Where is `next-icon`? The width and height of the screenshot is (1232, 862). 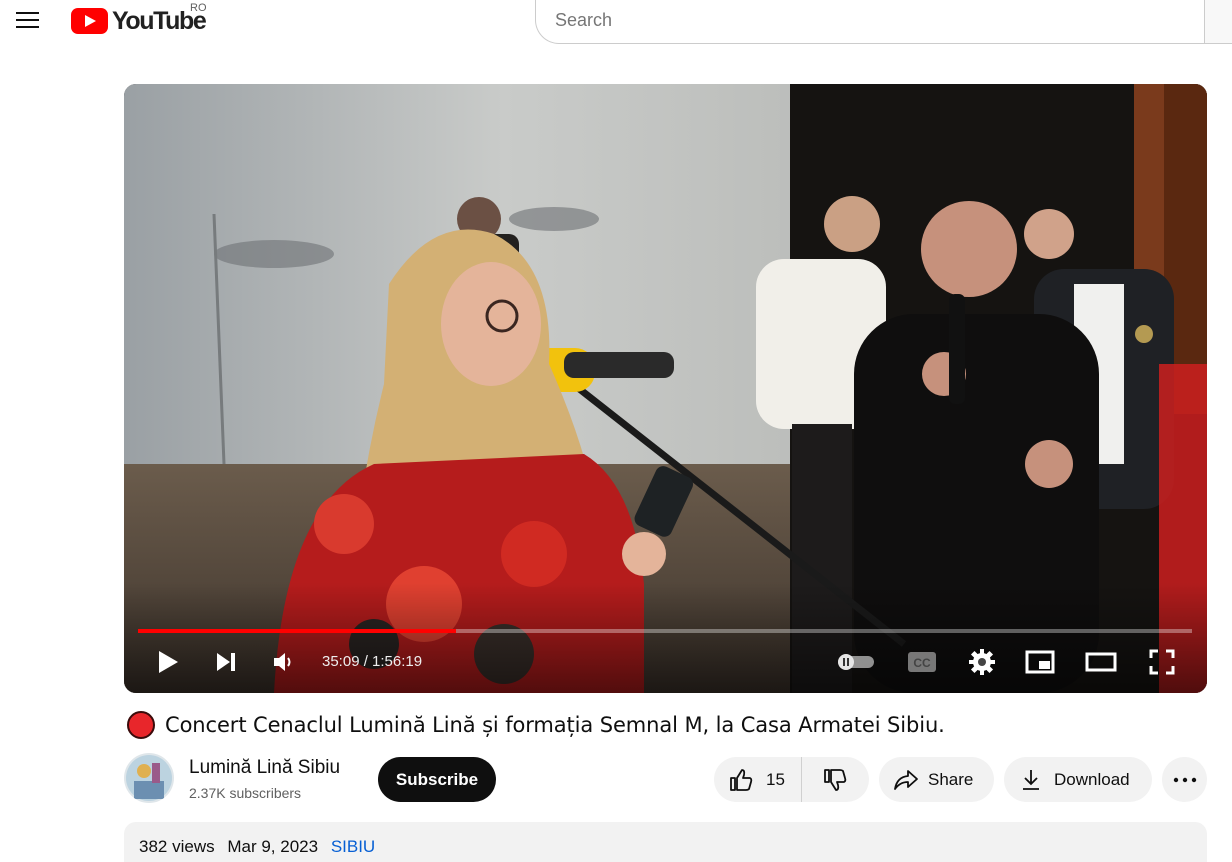
next-icon is located at coordinates (226, 662).